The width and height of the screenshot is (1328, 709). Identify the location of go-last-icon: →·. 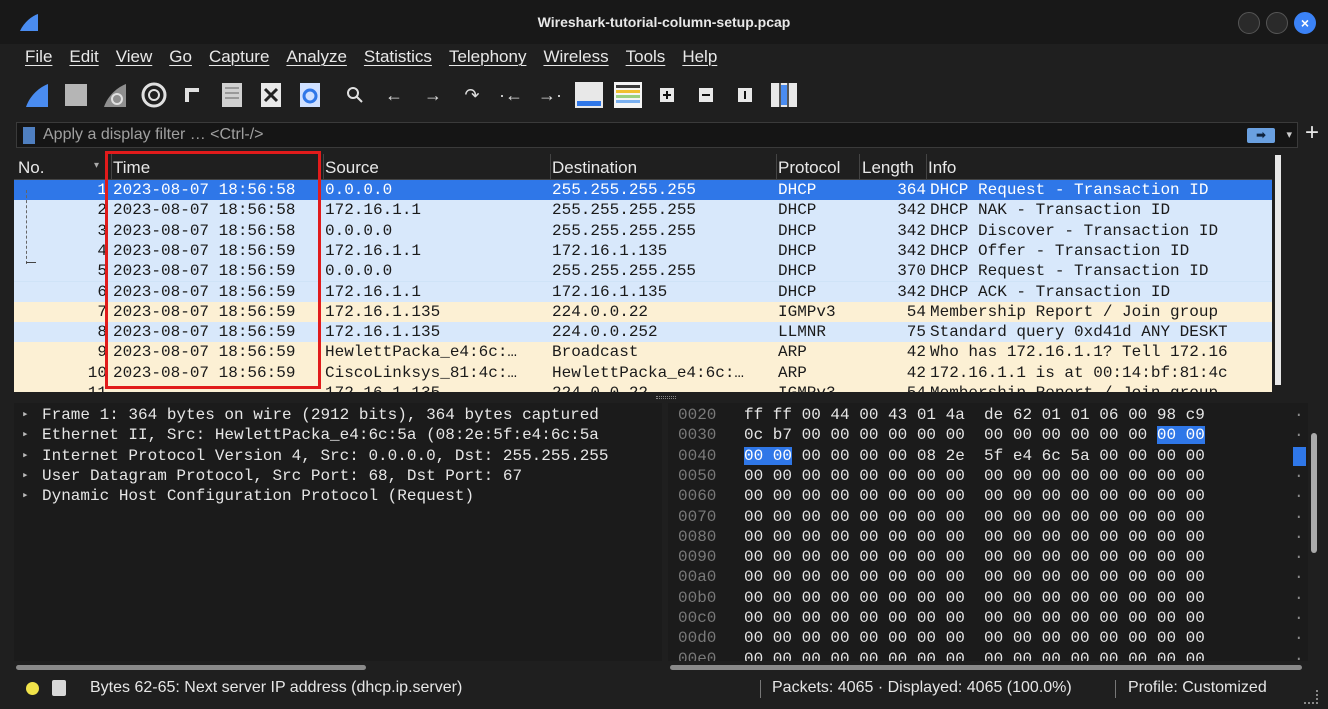
(550, 95).